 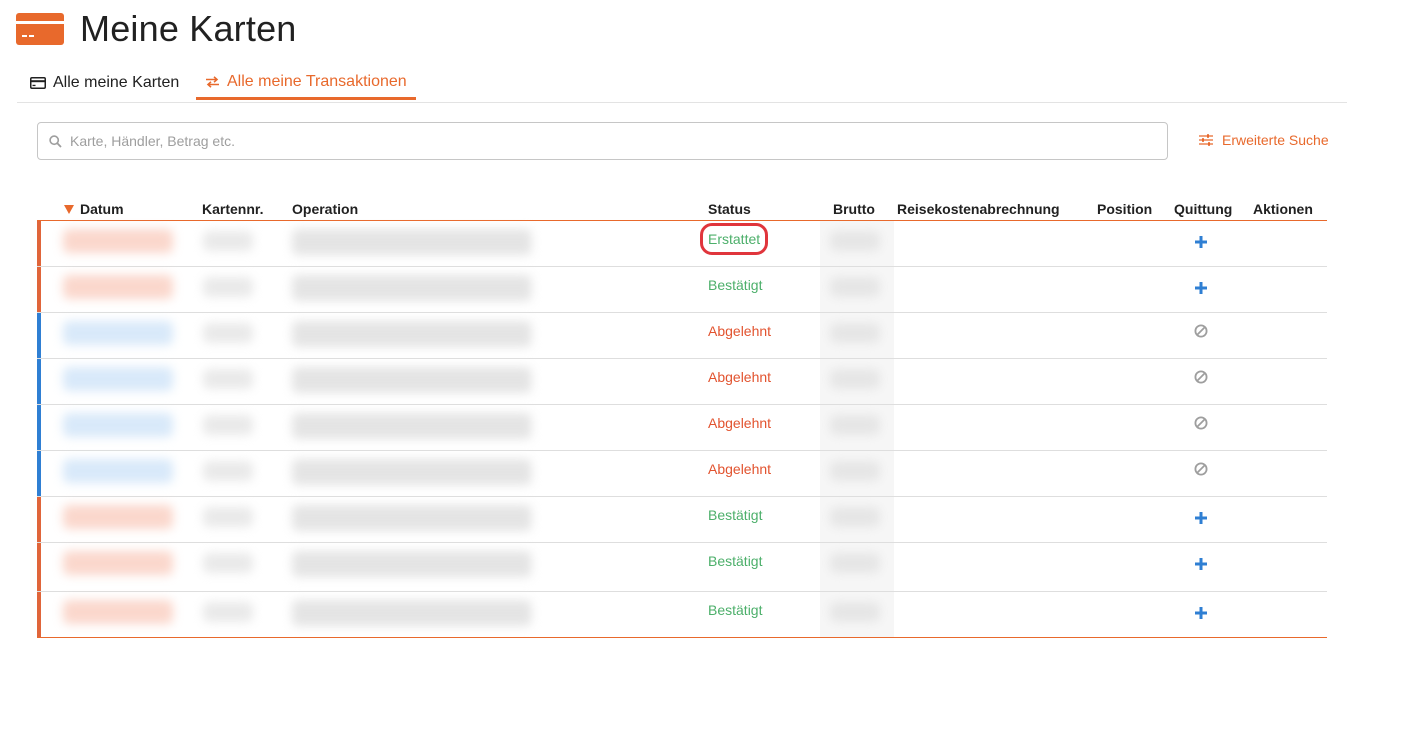 I want to click on column-header-date: Datum, so click(x=94, y=209).